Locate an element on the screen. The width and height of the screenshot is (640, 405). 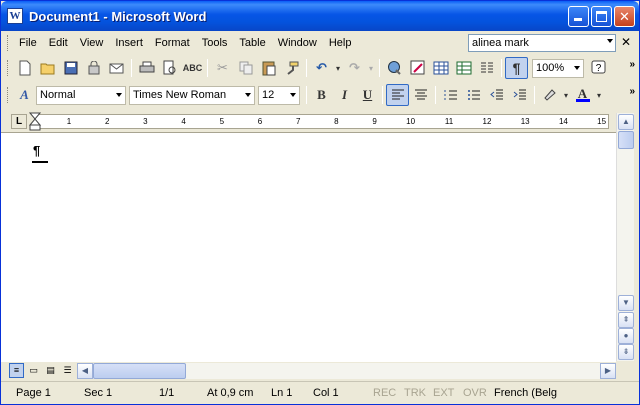
style-combo: Normal is located at coordinates (81, 95).